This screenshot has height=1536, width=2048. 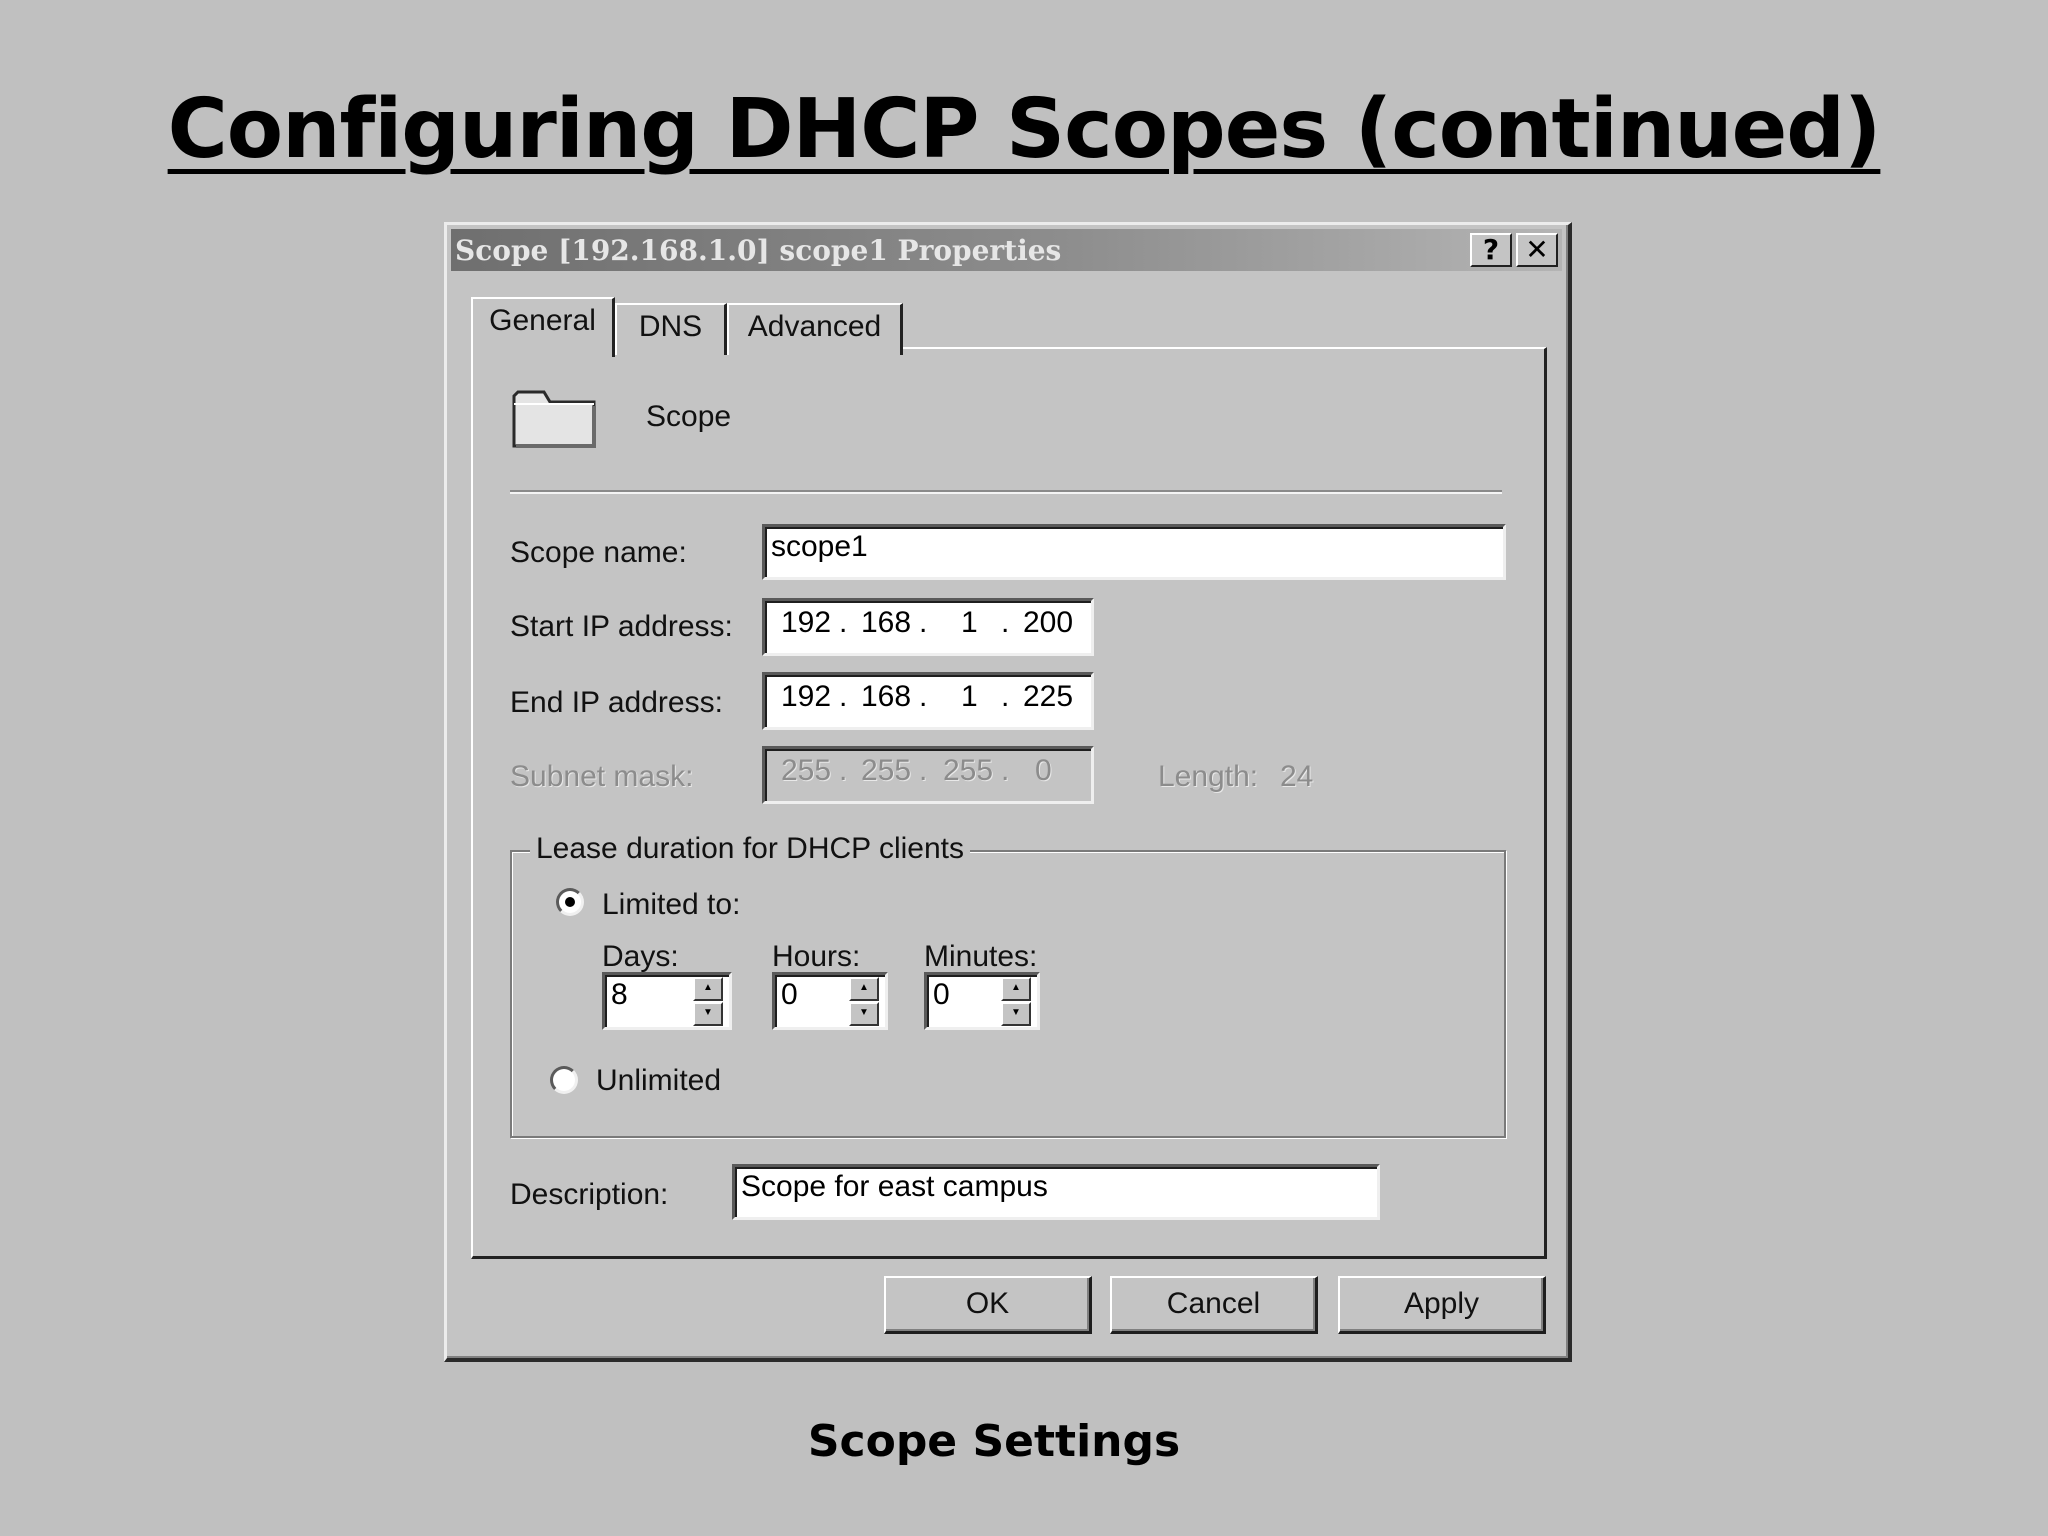 I want to click on close-button: ✕, so click(x=1537, y=250).